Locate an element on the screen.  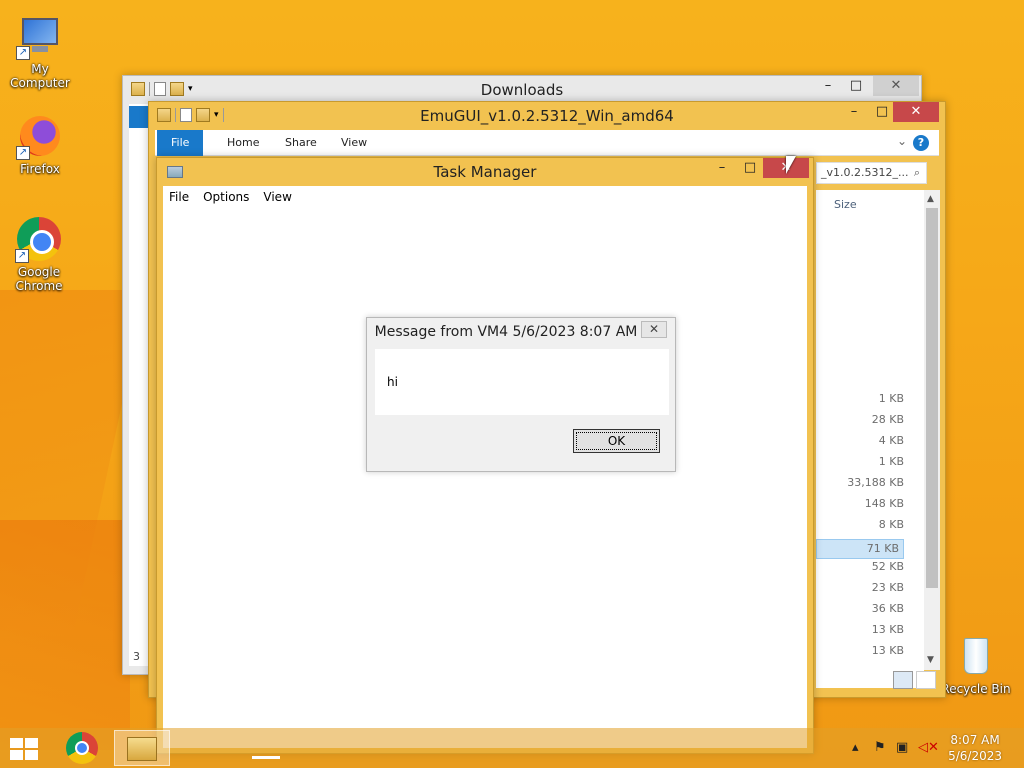
title-bar: Task Manager – □ ✕ is located at coordinates (485, 172).